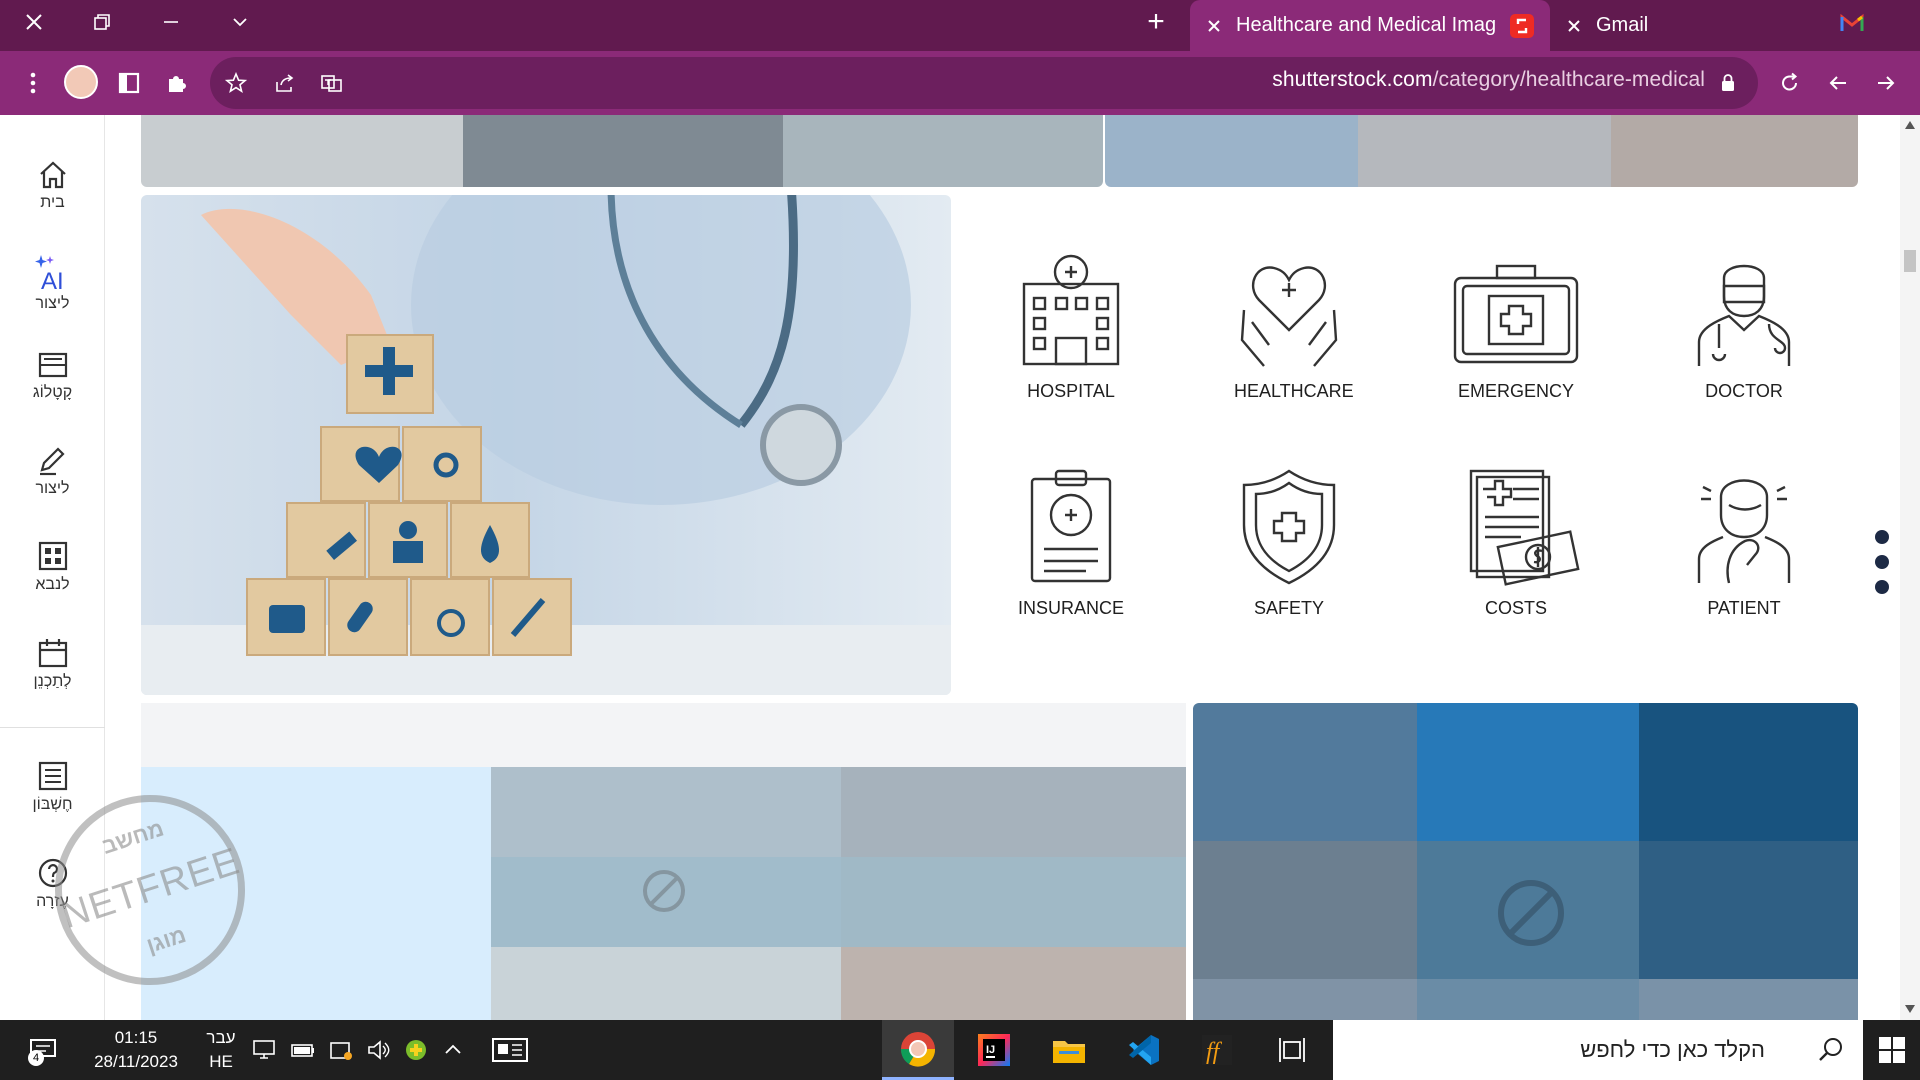 This screenshot has height=1080, width=1920. Describe the element at coordinates (1294, 391) in the screenshot. I see `icon-label: HEALTHCARE` at that location.